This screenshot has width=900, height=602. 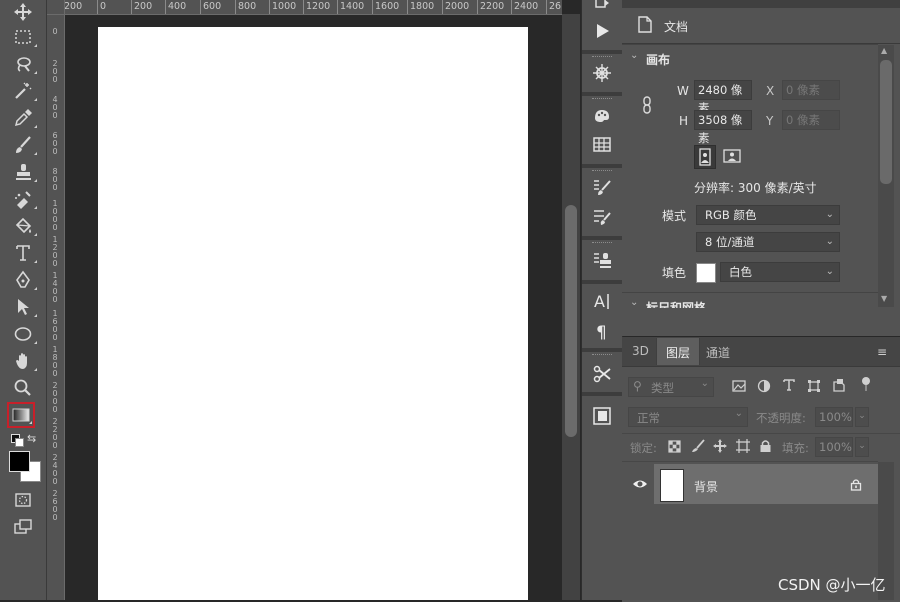 What do you see at coordinates (23, 226) in the screenshot?
I see `paint-bucket-tool-icon` at bounding box center [23, 226].